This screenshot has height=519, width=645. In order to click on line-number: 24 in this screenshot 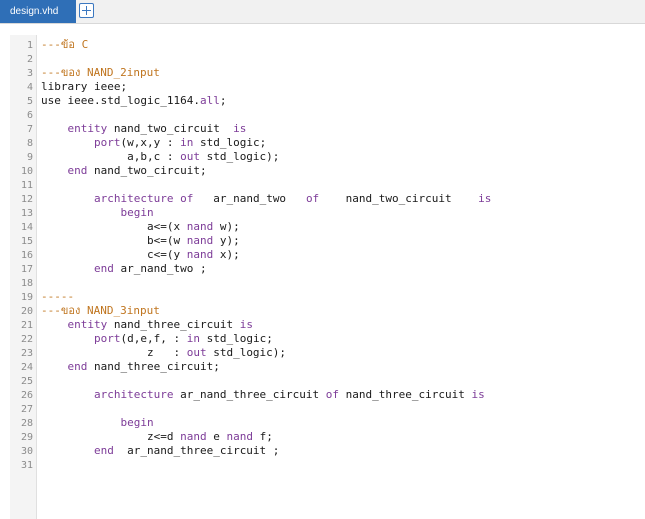, I will do `click(26, 367)`.